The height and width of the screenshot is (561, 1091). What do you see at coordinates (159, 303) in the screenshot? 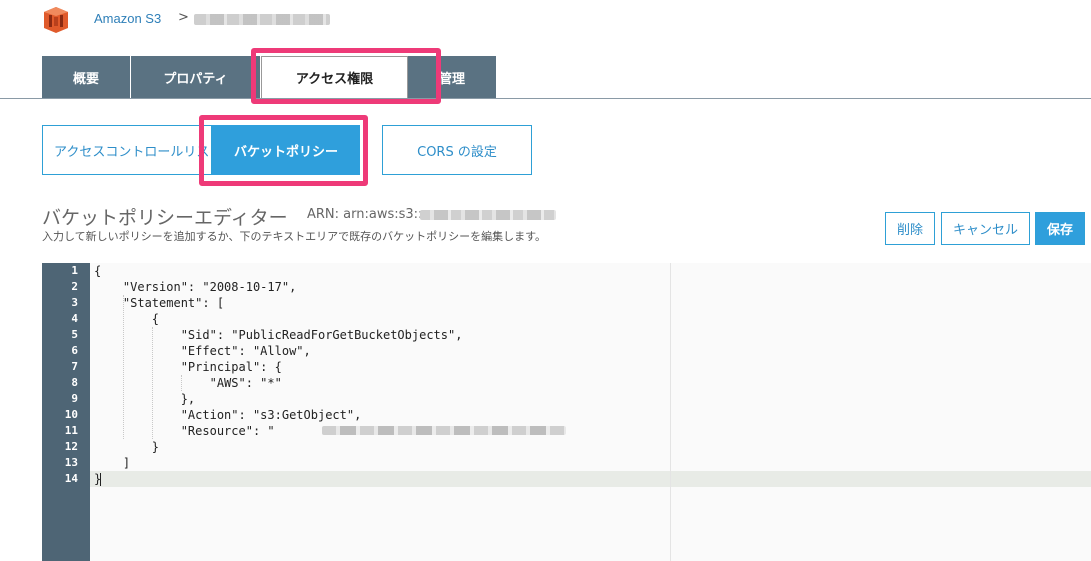
I see `code-line: "Statement": [` at bounding box center [159, 303].